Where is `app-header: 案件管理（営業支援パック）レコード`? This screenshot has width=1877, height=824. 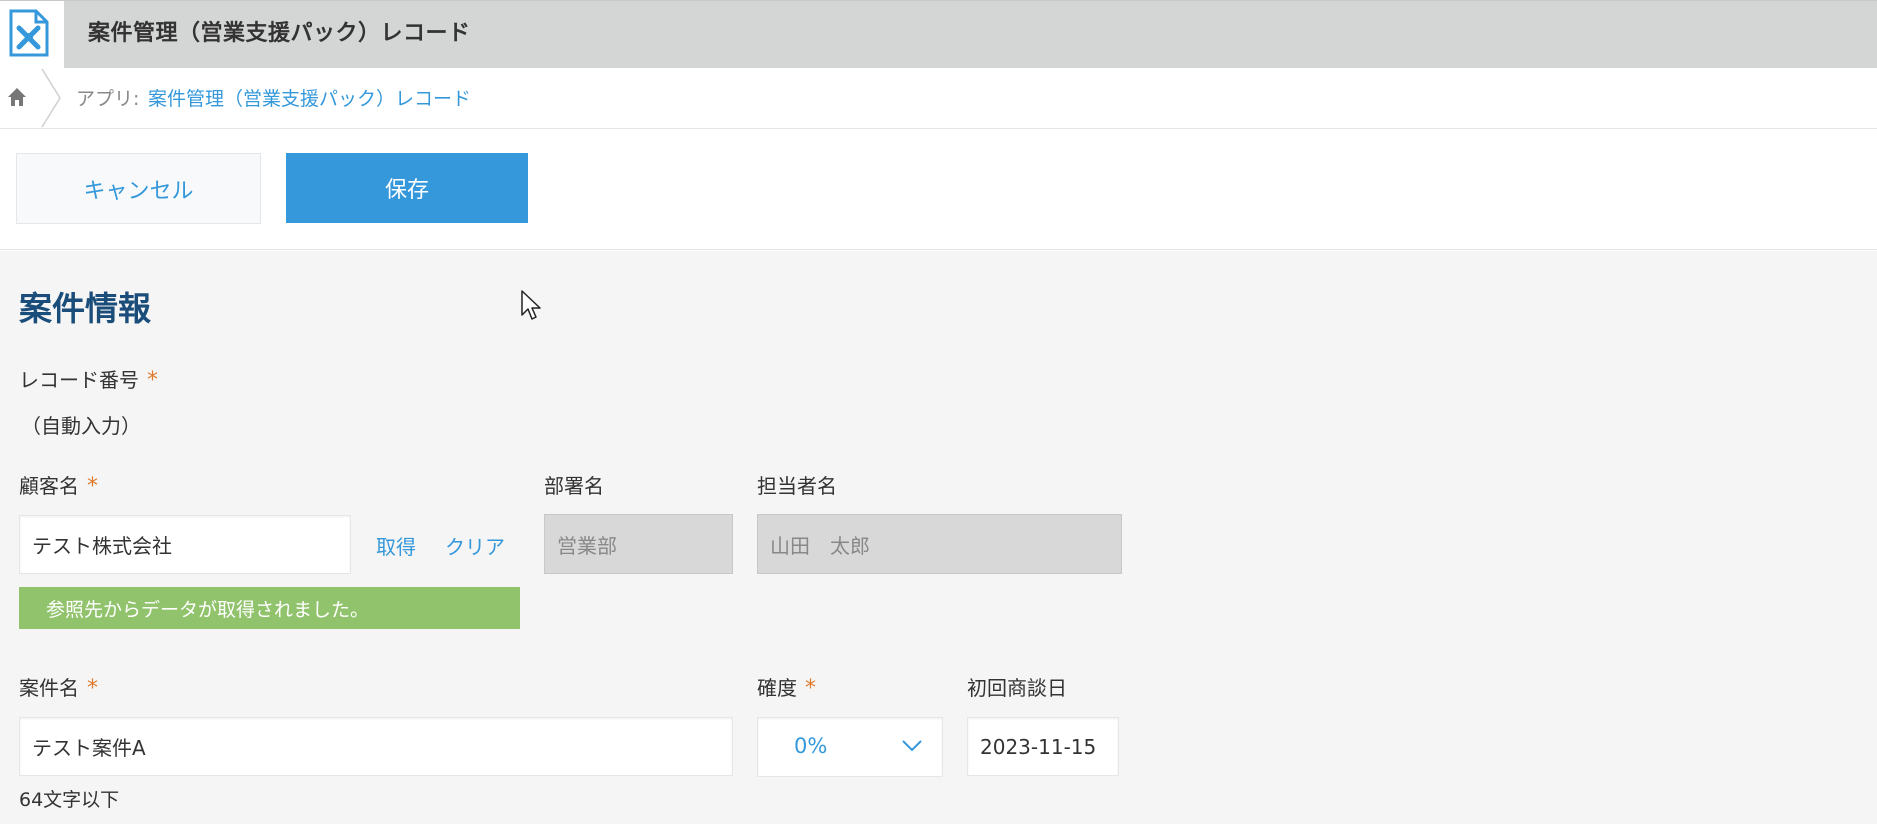 app-header: 案件管理（営業支援パック）レコード is located at coordinates (938, 34).